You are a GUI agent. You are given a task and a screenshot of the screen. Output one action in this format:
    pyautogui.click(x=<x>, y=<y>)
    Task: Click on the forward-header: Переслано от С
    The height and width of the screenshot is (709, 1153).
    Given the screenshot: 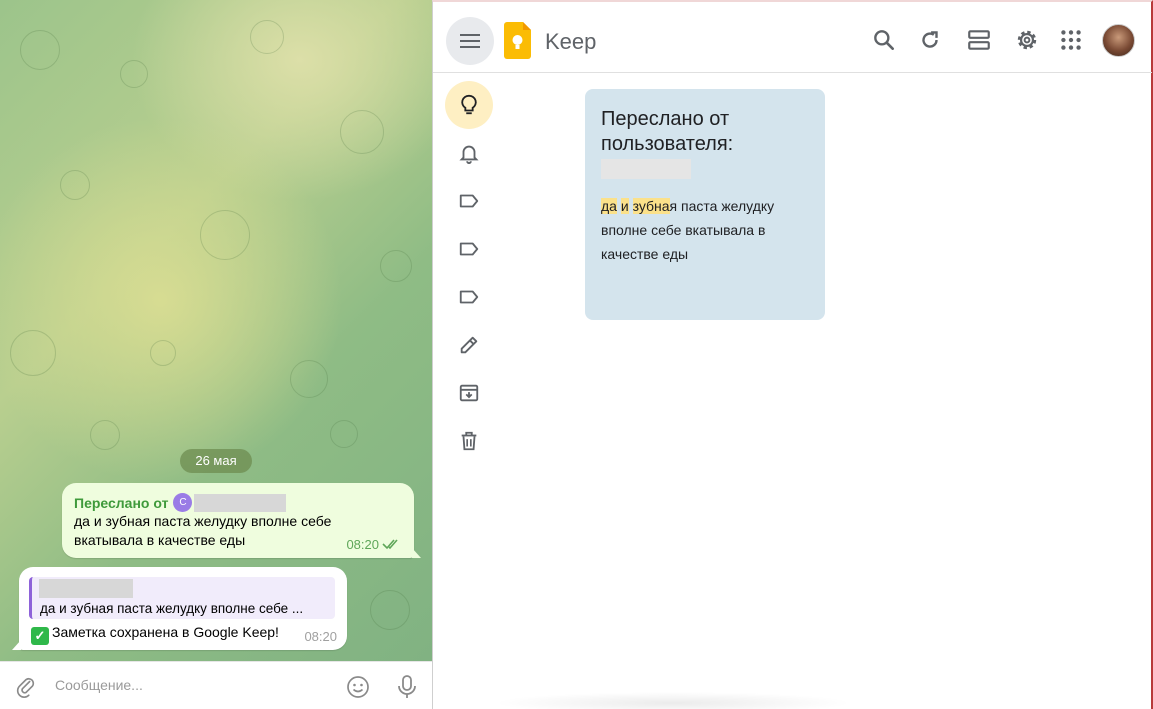 What is the action you would take?
    pyautogui.click(x=180, y=502)
    